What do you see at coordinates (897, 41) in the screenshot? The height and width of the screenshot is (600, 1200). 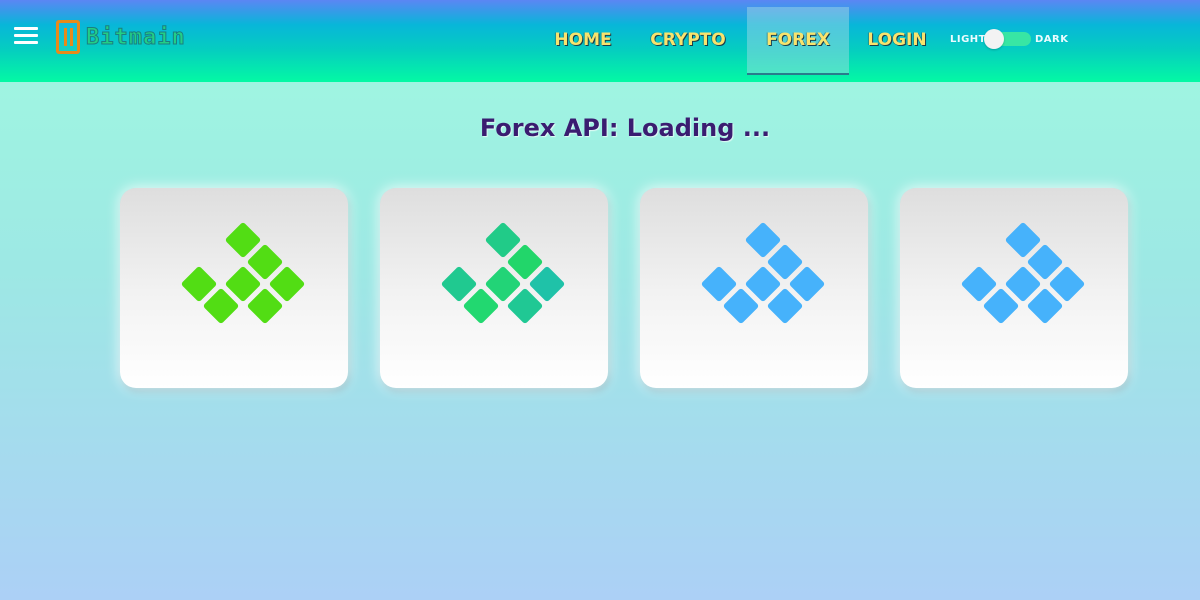 I see `nav-login: LOGIN` at bounding box center [897, 41].